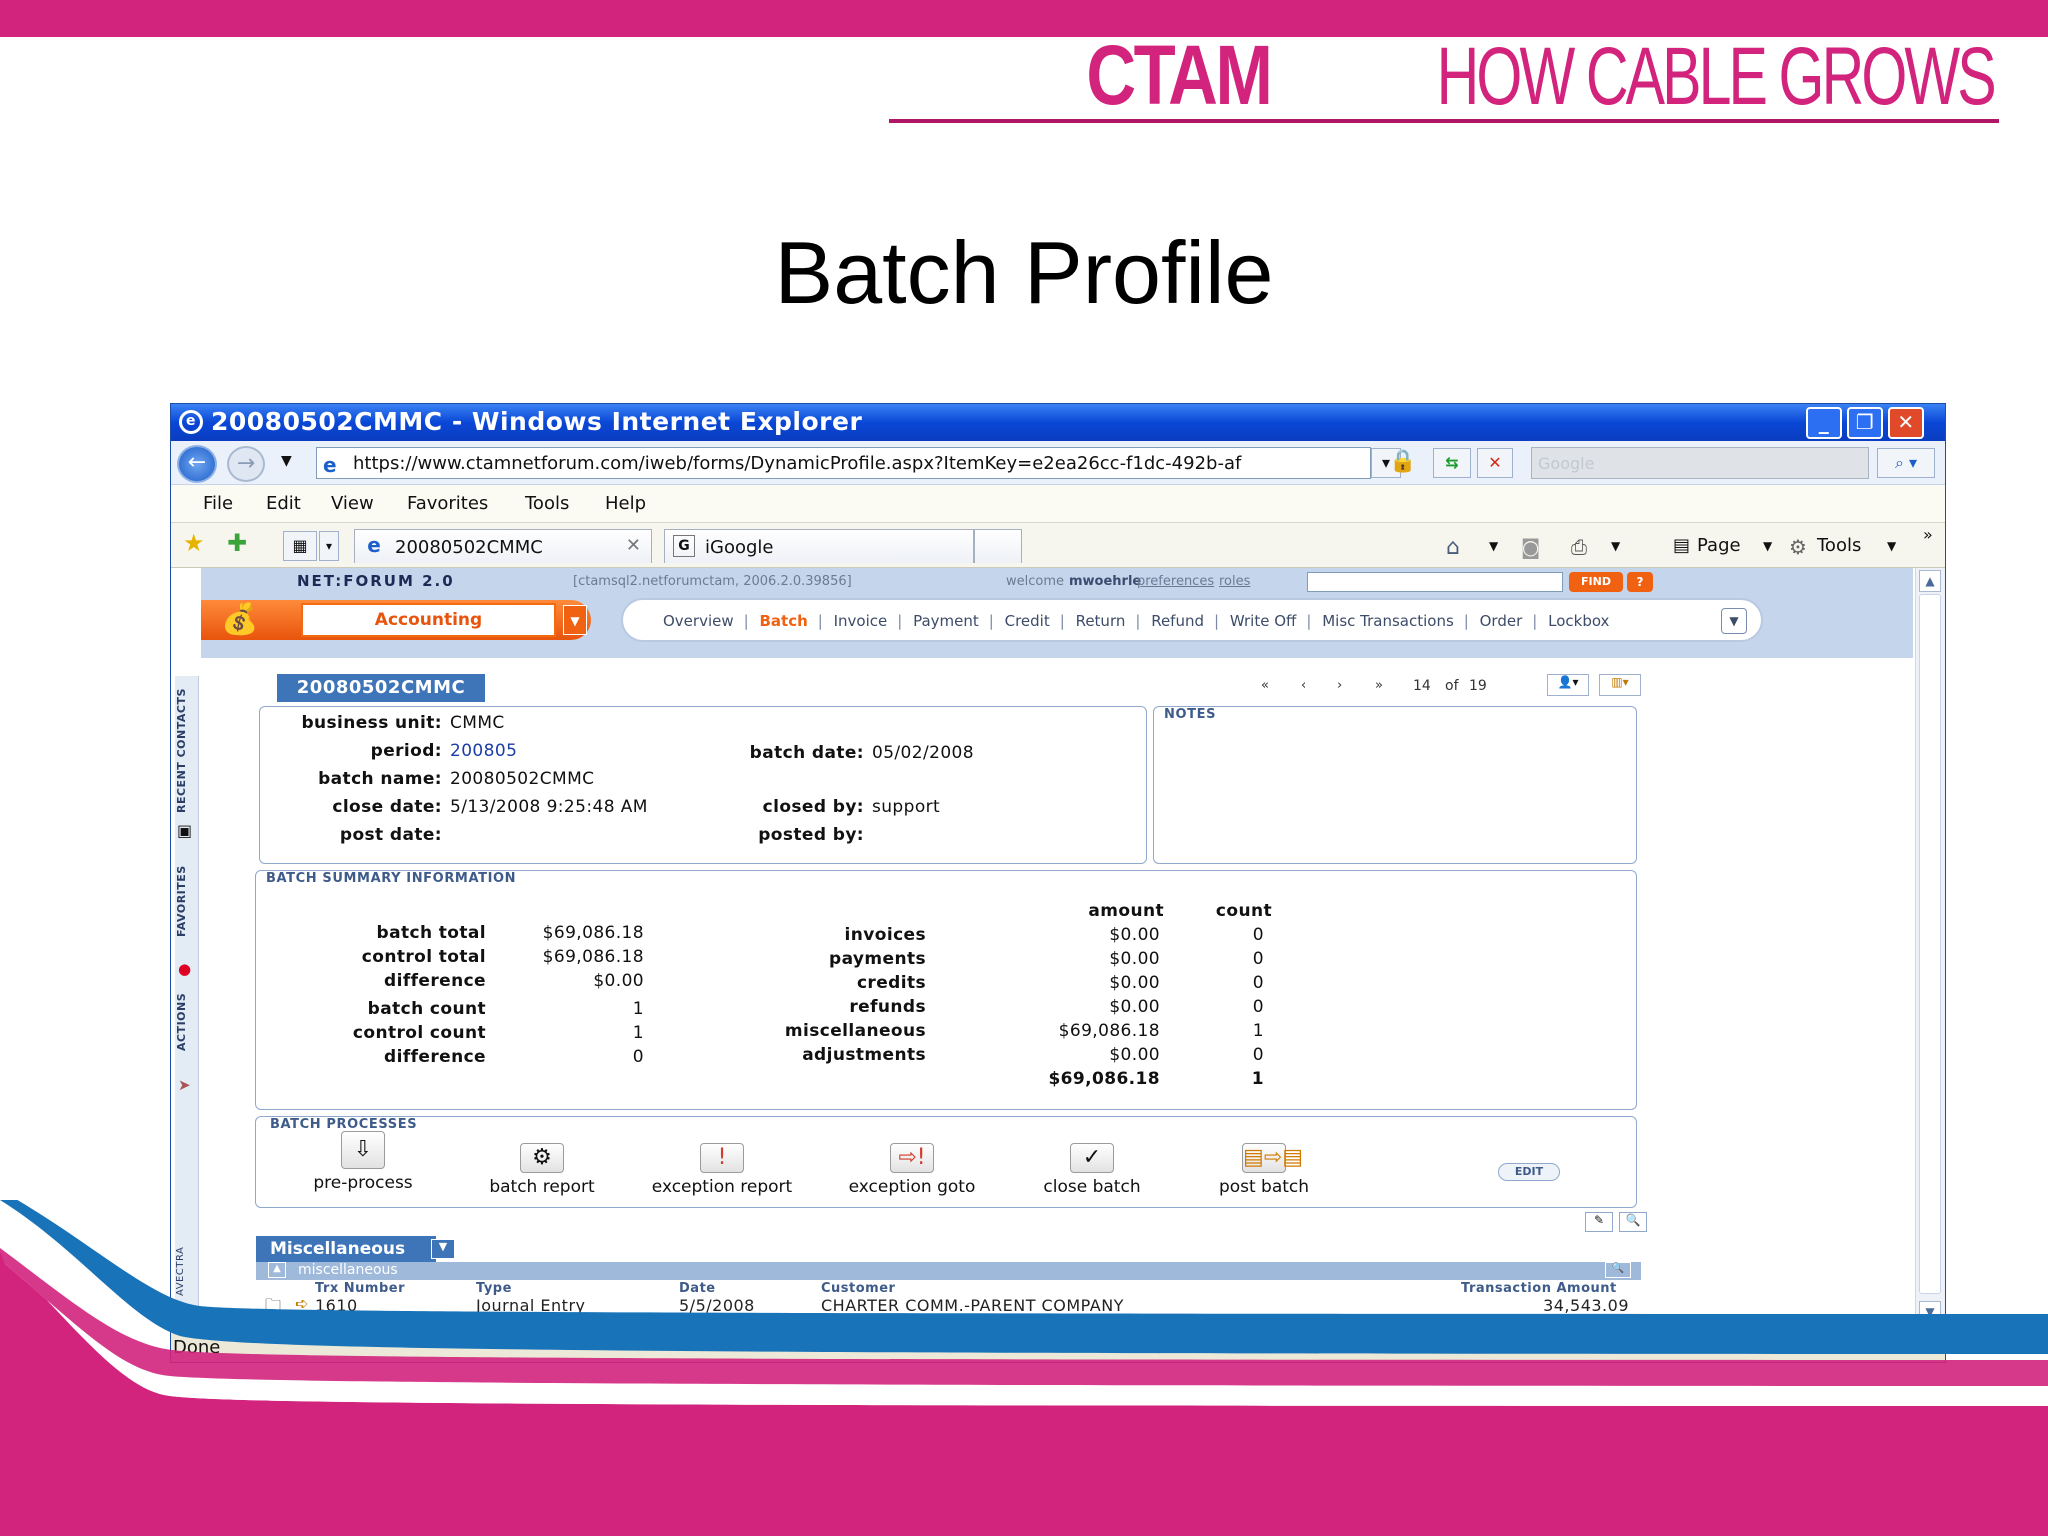 This screenshot has width=2048, height=1536. I want to click on module-dropdown-icon: ▼, so click(575, 620).